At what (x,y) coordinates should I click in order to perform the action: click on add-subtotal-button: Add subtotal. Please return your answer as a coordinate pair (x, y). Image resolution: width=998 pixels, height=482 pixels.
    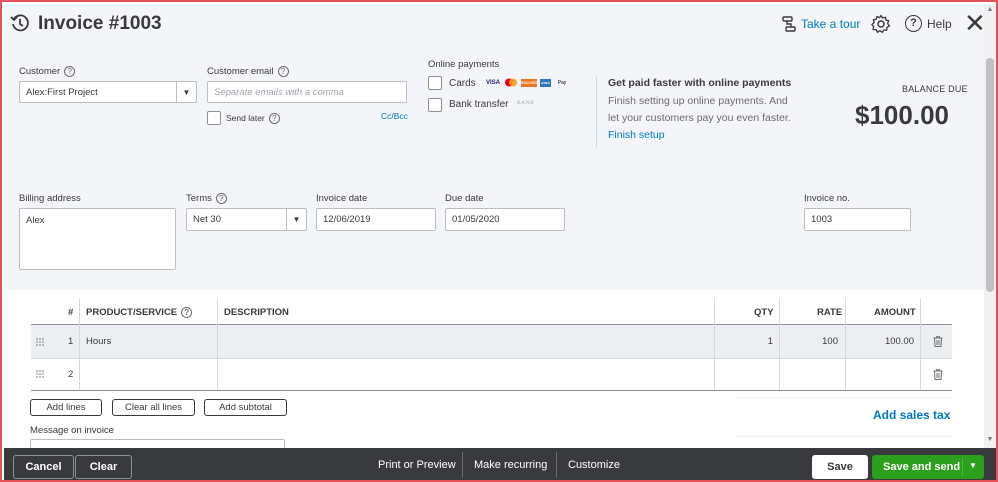
    Looking at the image, I should click on (245, 407).